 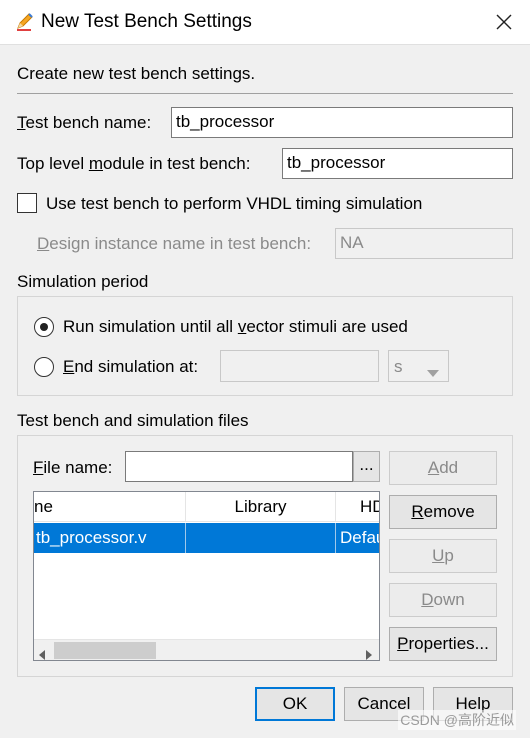 What do you see at coordinates (150, 326) in the screenshot?
I see `label-text: Run simulation until all` at bounding box center [150, 326].